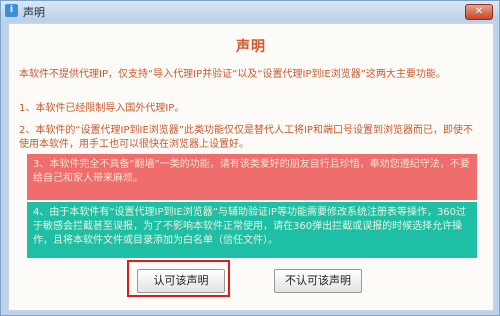 The height and width of the screenshot is (316, 500). What do you see at coordinates (102, 108) in the screenshot?
I see `statement-item-1: 1、本软件已经限制导入国外代理IP。` at bounding box center [102, 108].